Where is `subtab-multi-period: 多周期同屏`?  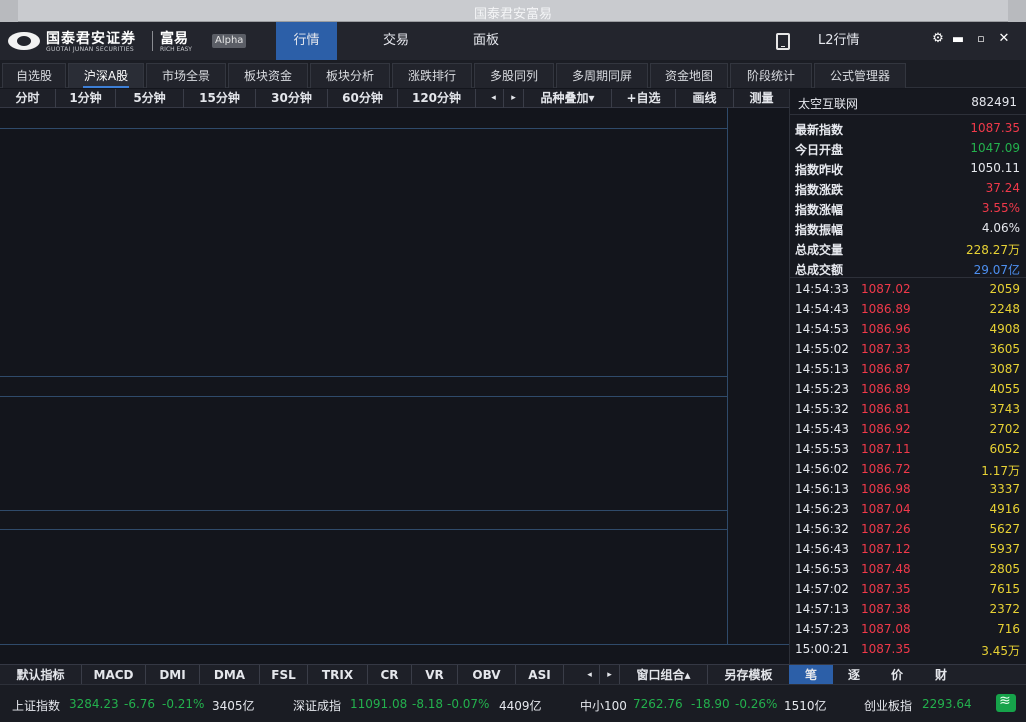 subtab-multi-period: 多周期同屏 is located at coordinates (602, 75).